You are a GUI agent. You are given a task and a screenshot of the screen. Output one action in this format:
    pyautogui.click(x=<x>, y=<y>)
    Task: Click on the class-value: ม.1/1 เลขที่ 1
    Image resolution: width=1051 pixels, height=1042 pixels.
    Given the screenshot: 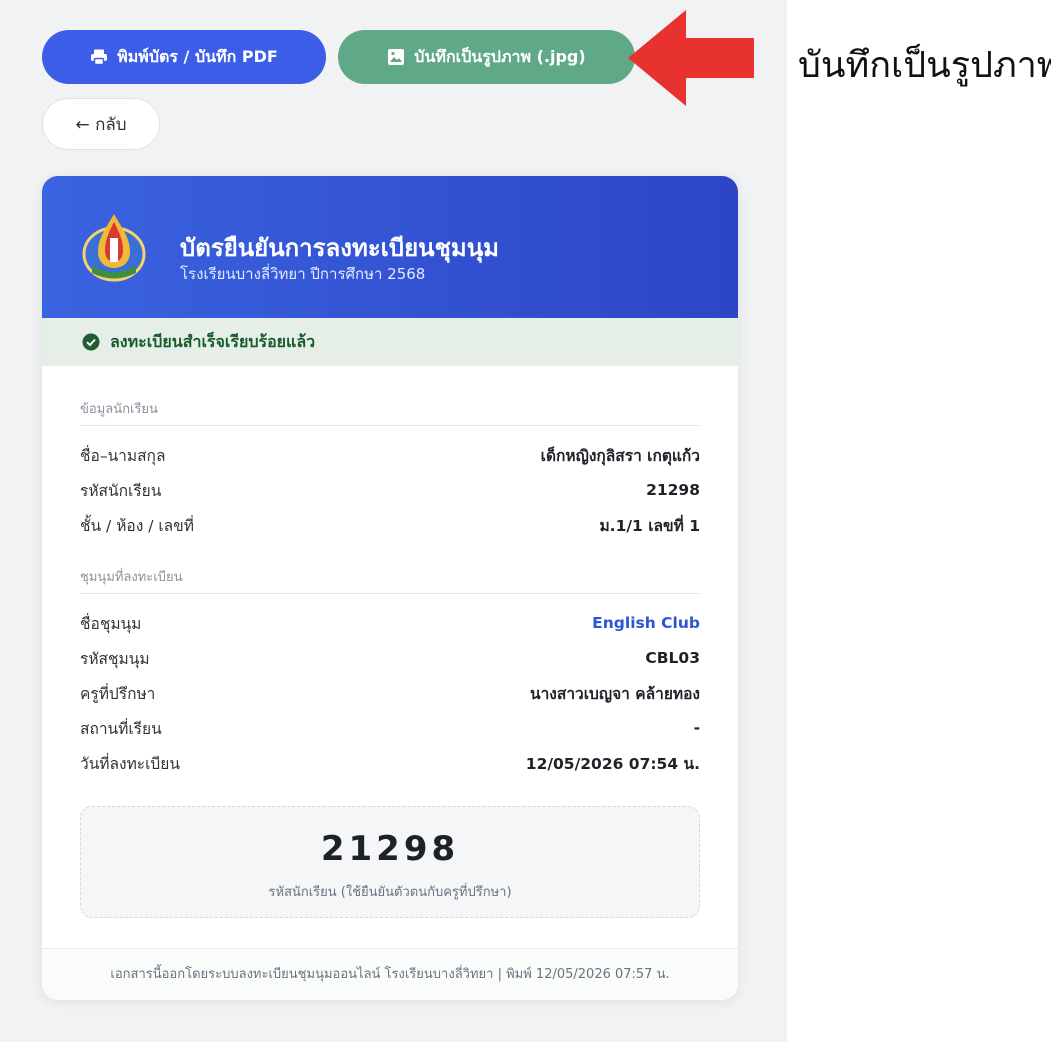 What is the action you would take?
    pyautogui.click(x=649, y=525)
    